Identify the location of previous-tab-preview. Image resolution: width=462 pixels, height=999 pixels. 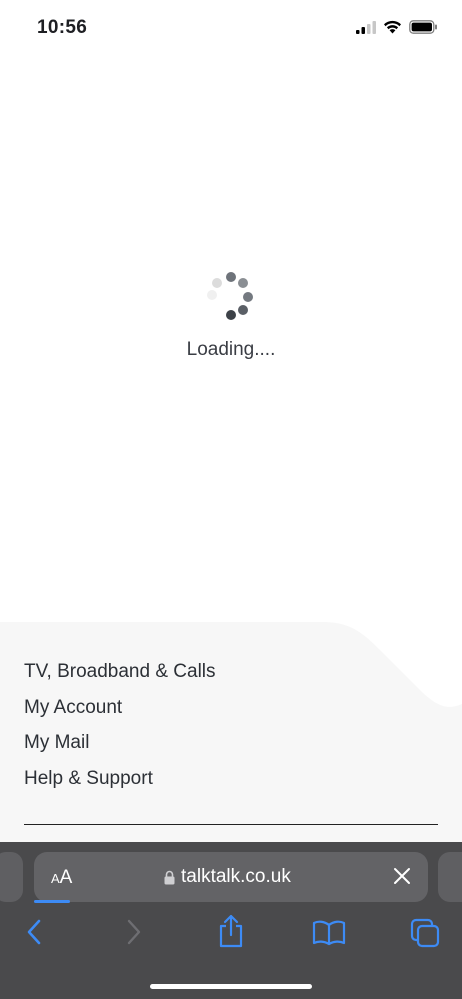
(11, 877).